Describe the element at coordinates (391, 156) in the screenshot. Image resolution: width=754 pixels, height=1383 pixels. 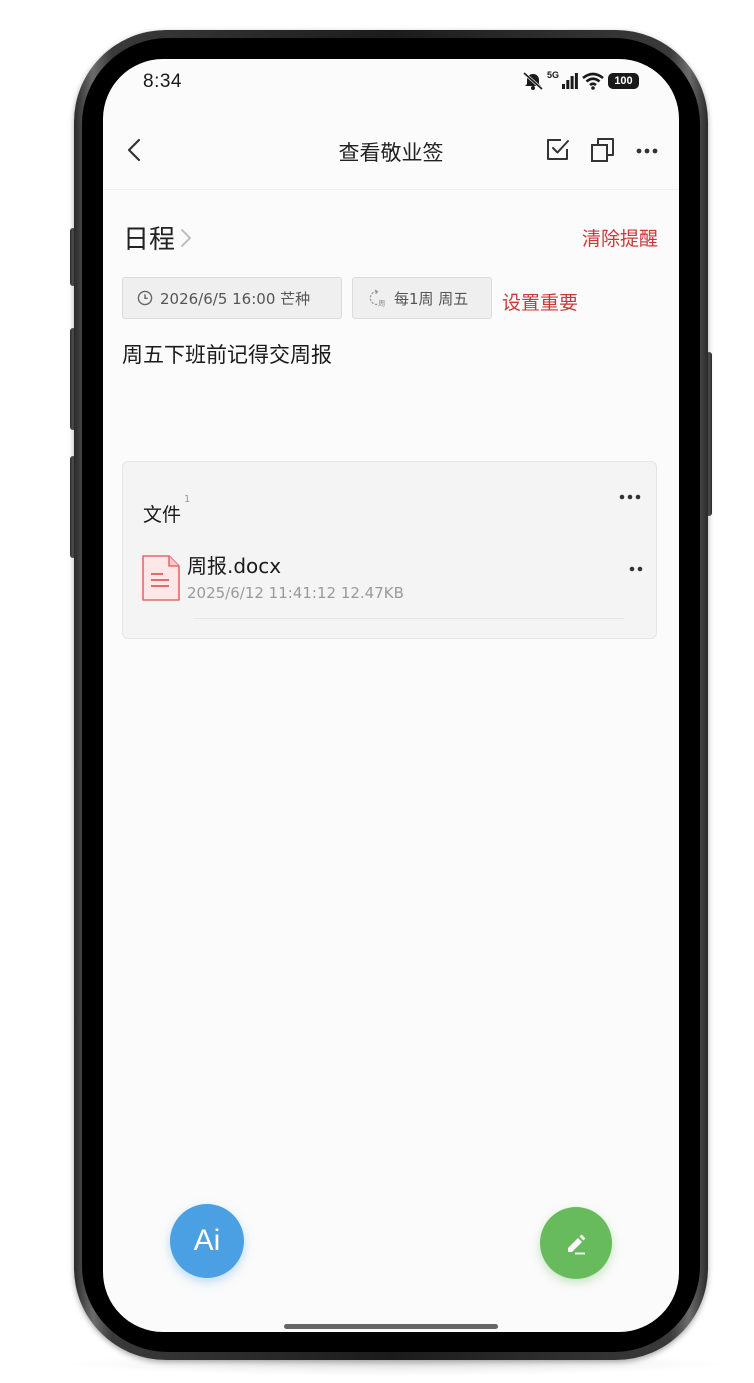
I see `header: 查看敬业签` at that location.